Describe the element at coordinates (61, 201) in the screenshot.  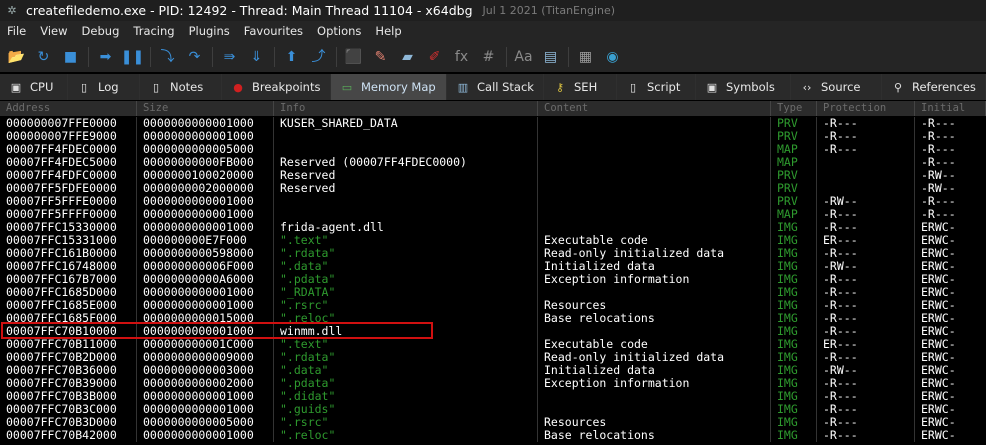
I see `cell-address: 00007FF5FFFE0000` at that location.